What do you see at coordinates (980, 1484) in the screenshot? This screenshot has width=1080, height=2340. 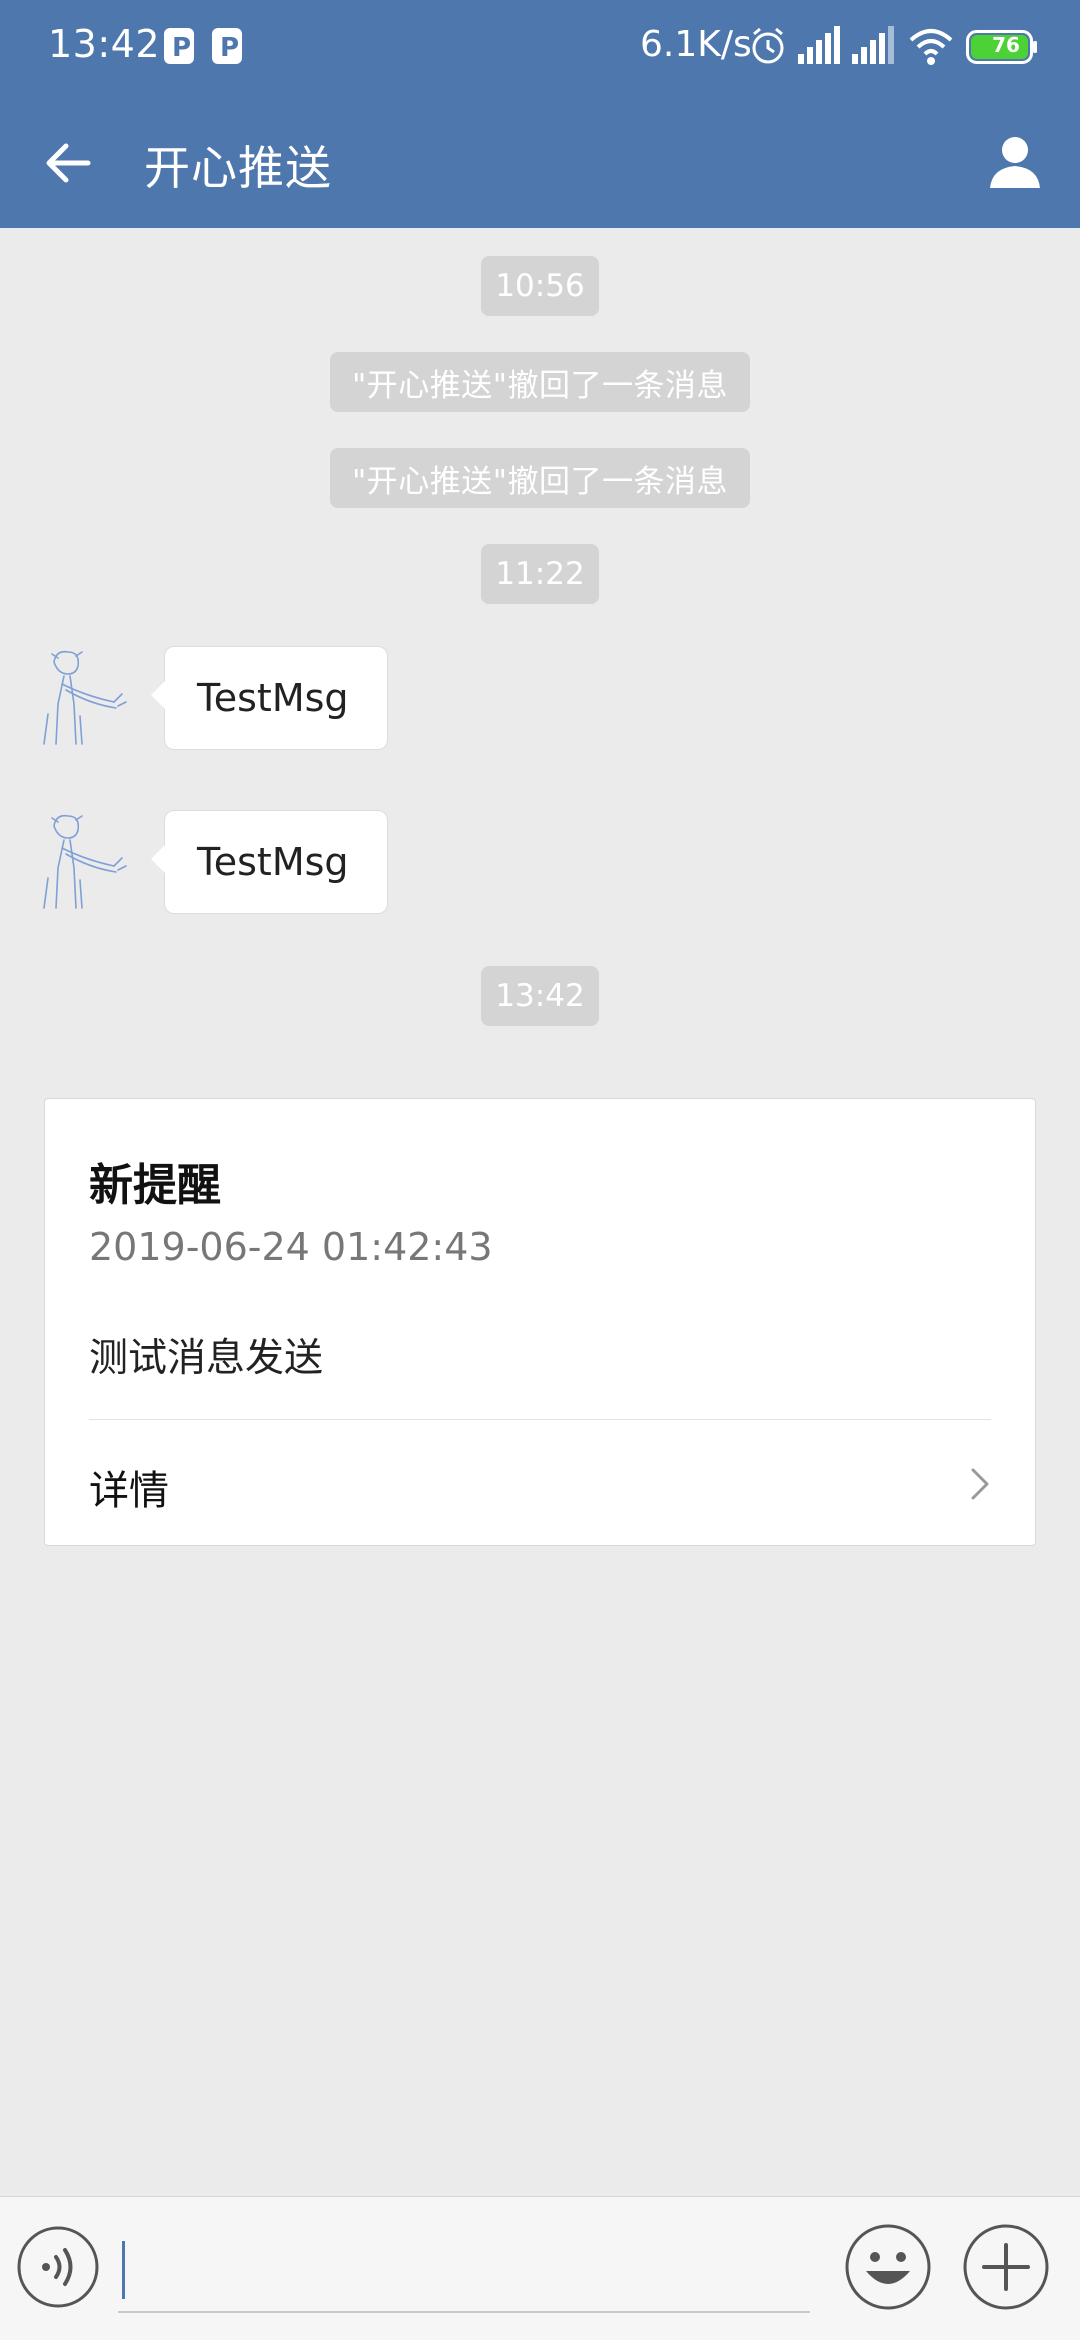 I see `chevron-right-icon` at bounding box center [980, 1484].